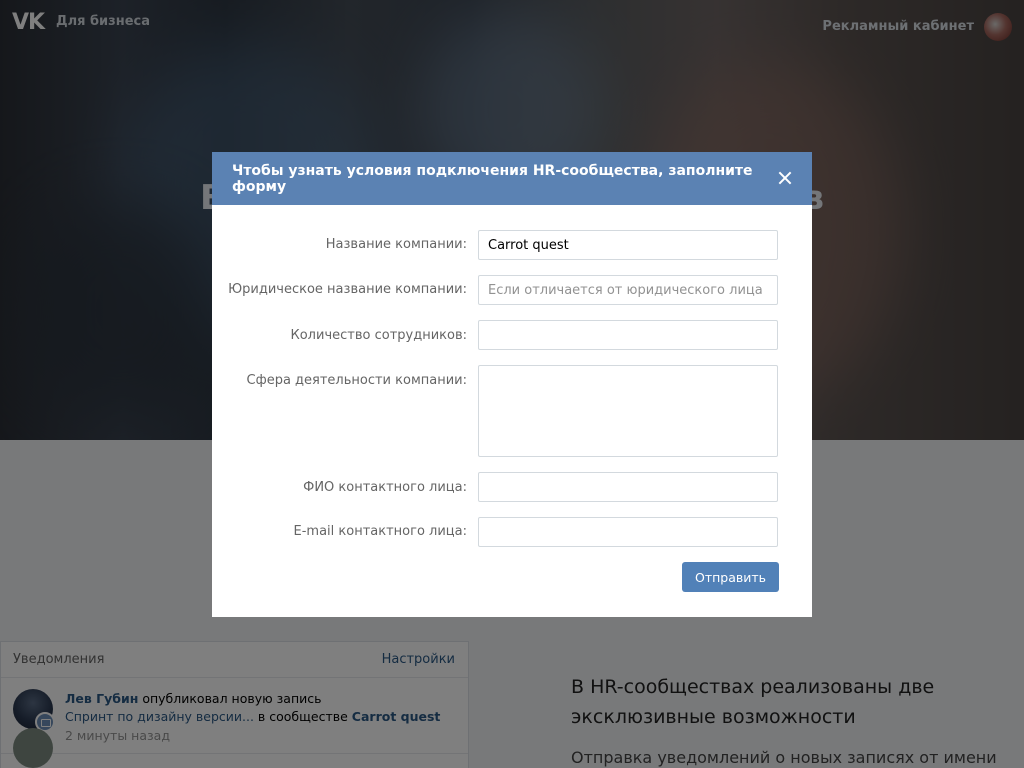 The width and height of the screenshot is (1024, 768). Describe the element at coordinates (730, 577) in the screenshot. I see `submit-button: Отправить` at that location.